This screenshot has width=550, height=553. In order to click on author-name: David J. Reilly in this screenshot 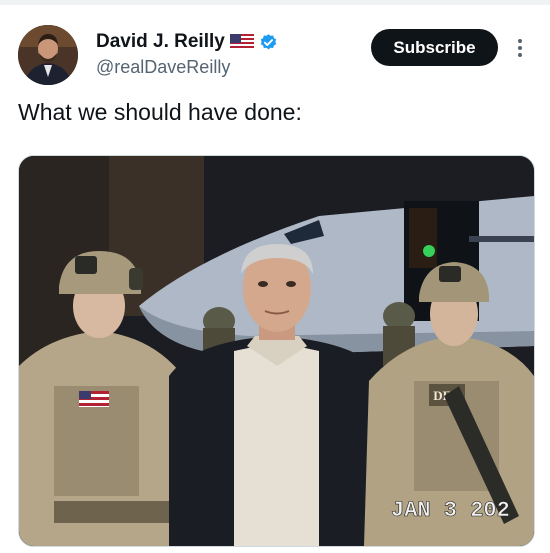, I will do `click(187, 42)`.